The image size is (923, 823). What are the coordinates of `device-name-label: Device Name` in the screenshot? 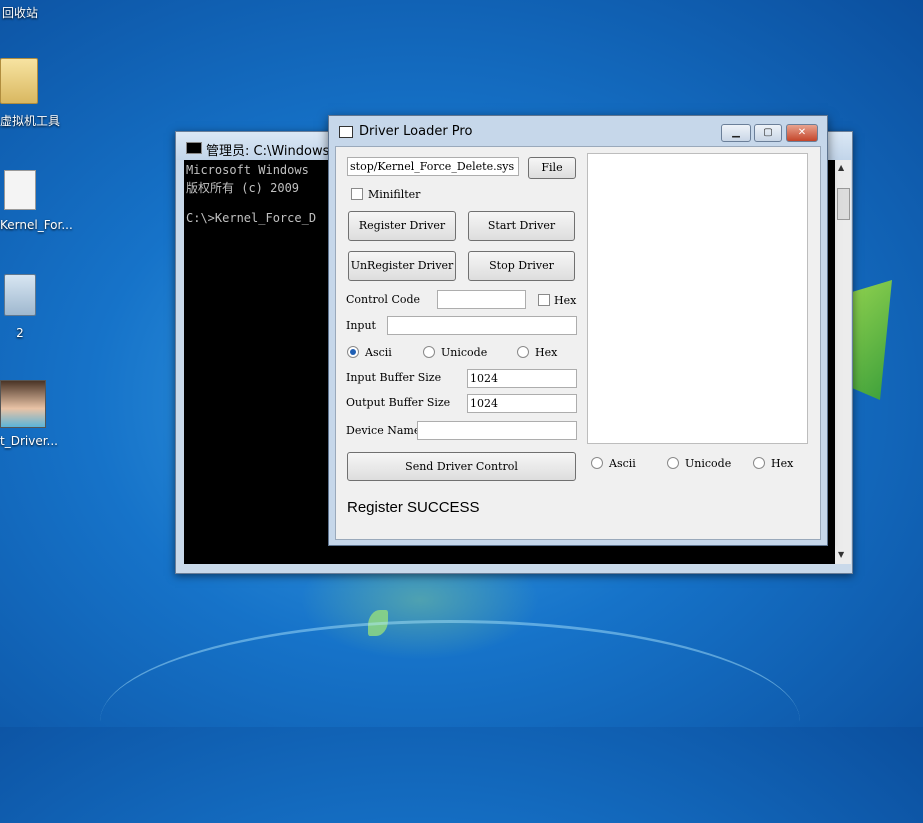 It's located at (383, 430).